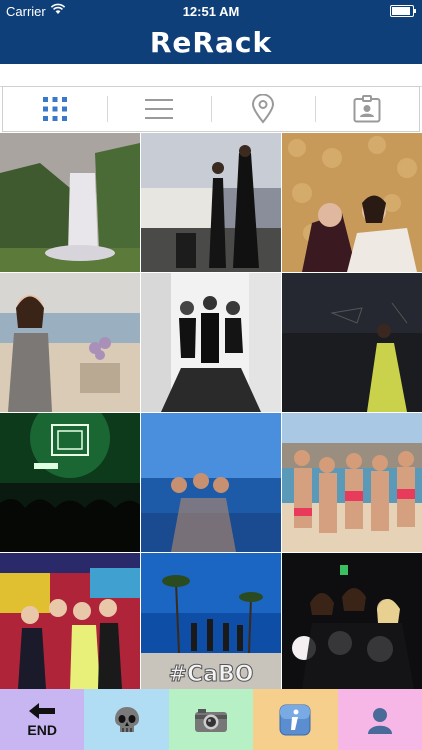 The height and width of the screenshot is (750, 422). I want to click on tab-map-view, so click(263, 109).